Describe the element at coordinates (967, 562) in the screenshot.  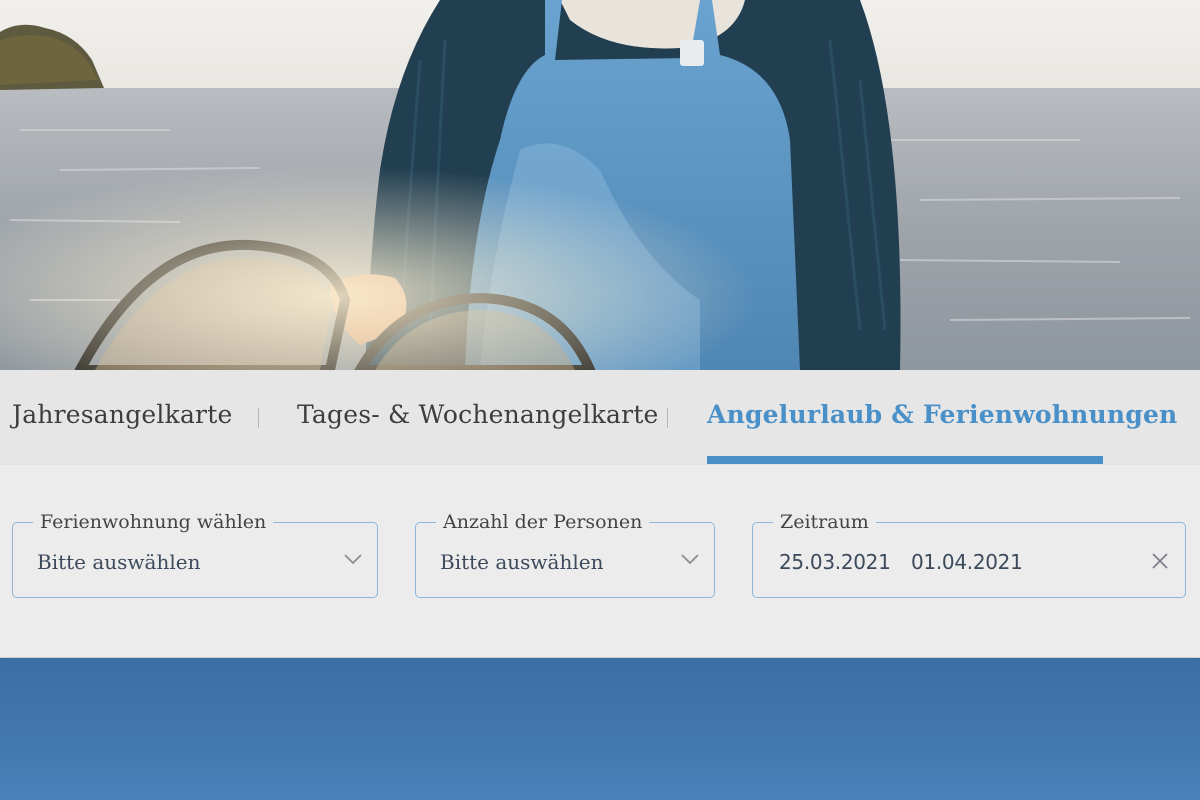
I see `date-to: 01.04.2021` at that location.